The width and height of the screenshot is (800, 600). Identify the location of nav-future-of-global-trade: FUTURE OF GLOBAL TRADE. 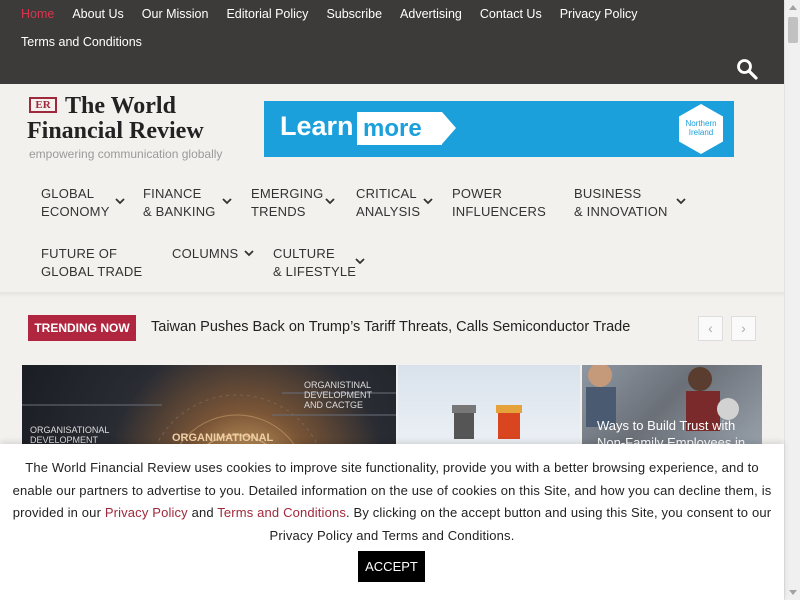
(91, 263).